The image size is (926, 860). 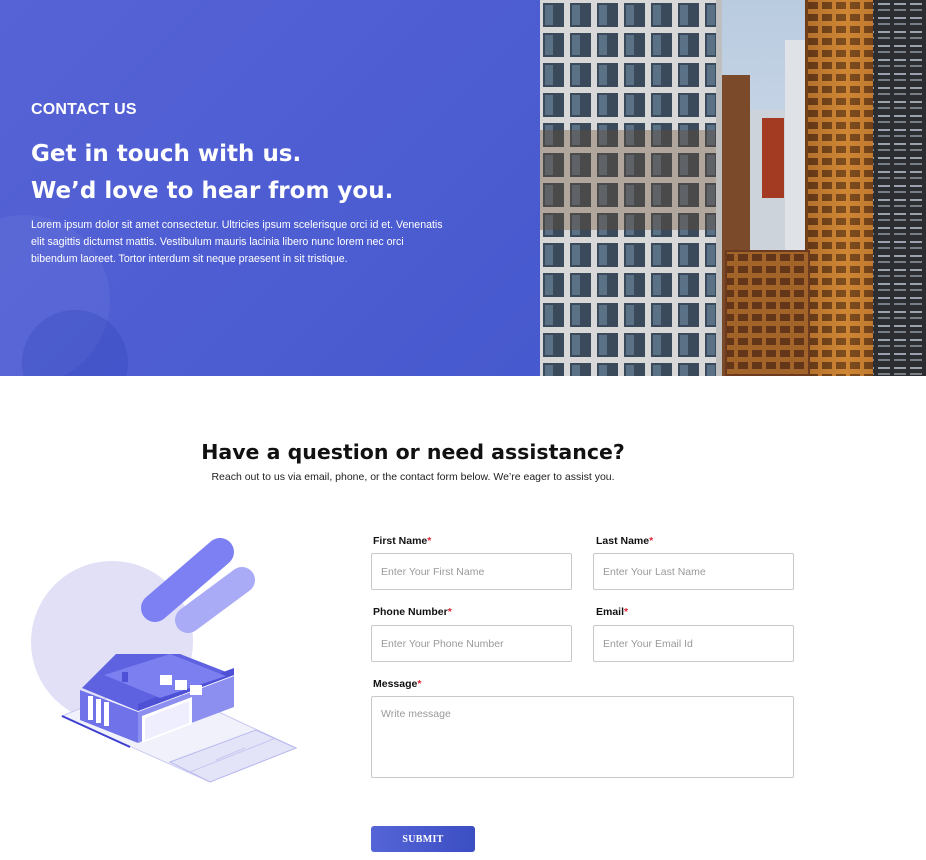 What do you see at coordinates (471, 571) in the screenshot?
I see `first-name-input` at bounding box center [471, 571].